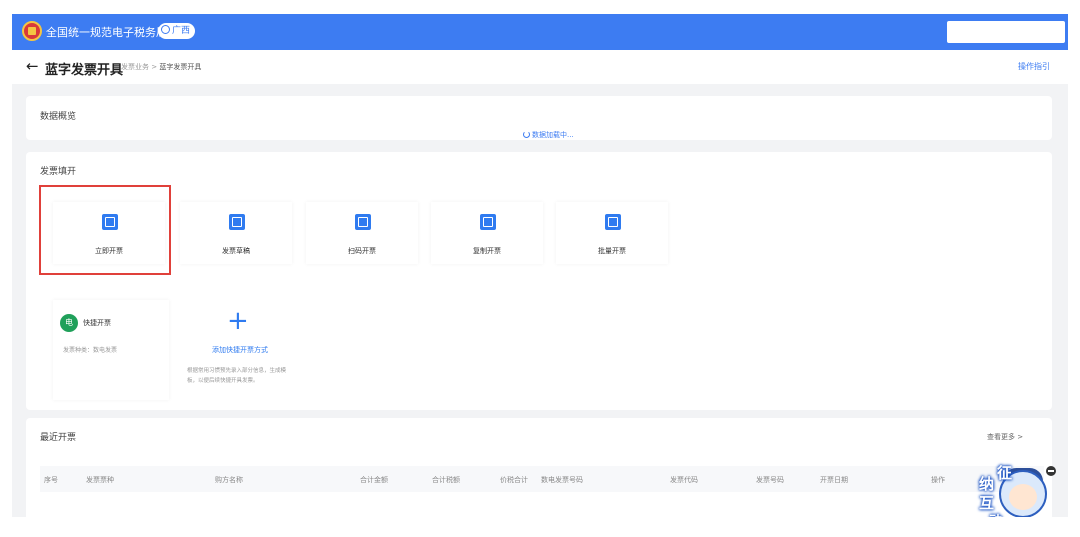 The height and width of the screenshot is (537, 1080). I want to click on minimize-icon, so click(1051, 471).